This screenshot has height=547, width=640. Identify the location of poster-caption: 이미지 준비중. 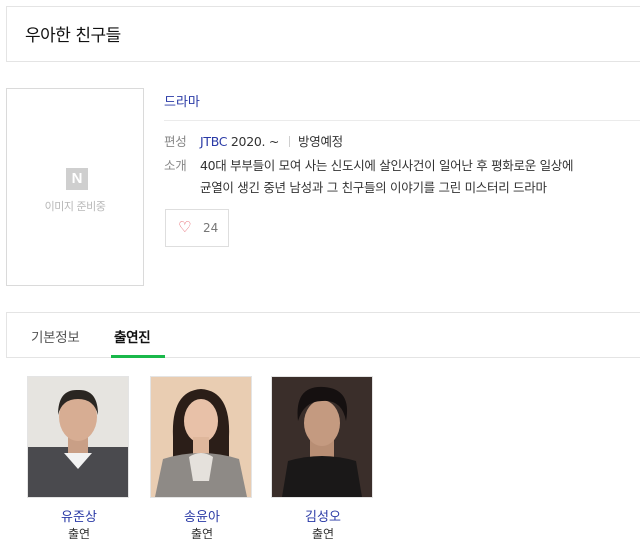
(75, 206).